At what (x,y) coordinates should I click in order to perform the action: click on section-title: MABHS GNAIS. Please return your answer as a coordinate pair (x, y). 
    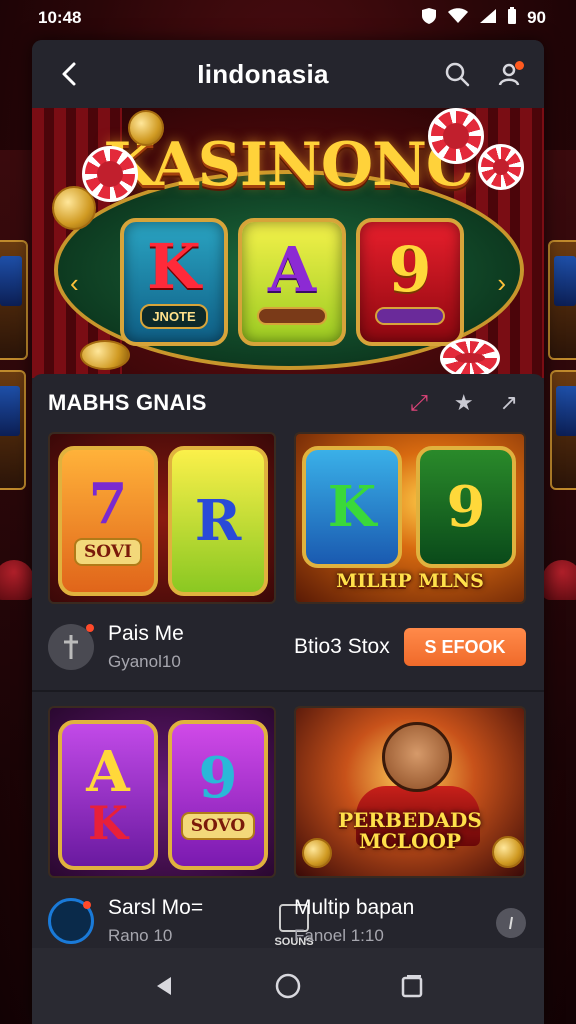
    Looking at the image, I should click on (127, 402).